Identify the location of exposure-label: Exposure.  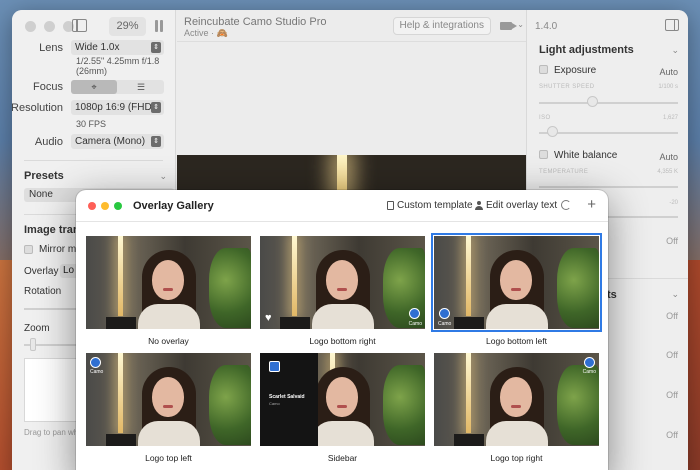
(575, 70).